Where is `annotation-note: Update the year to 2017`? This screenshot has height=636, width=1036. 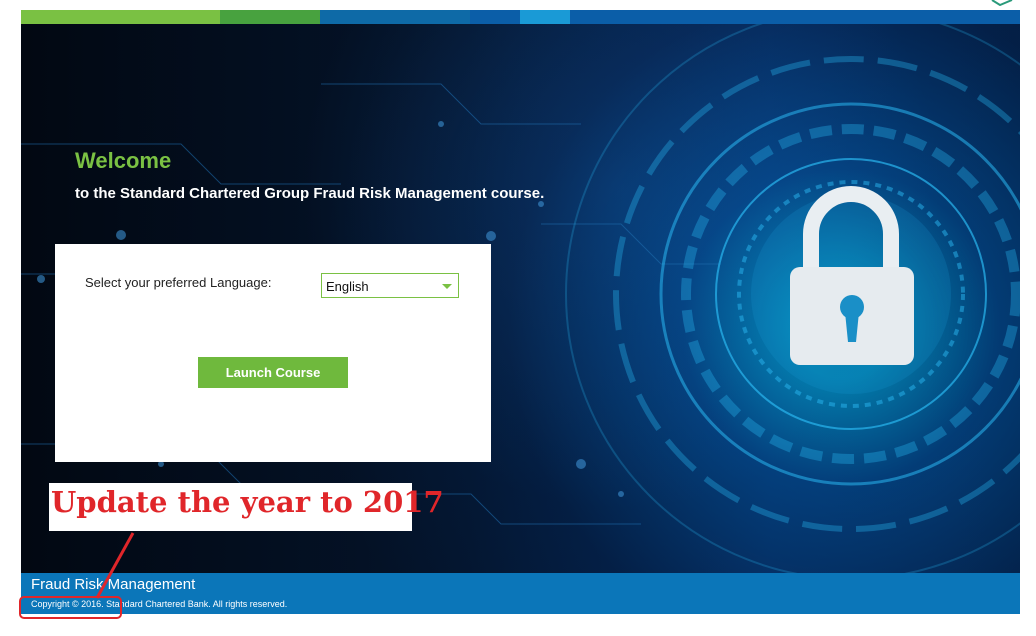 annotation-note: Update the year to 2017 is located at coordinates (246, 507).